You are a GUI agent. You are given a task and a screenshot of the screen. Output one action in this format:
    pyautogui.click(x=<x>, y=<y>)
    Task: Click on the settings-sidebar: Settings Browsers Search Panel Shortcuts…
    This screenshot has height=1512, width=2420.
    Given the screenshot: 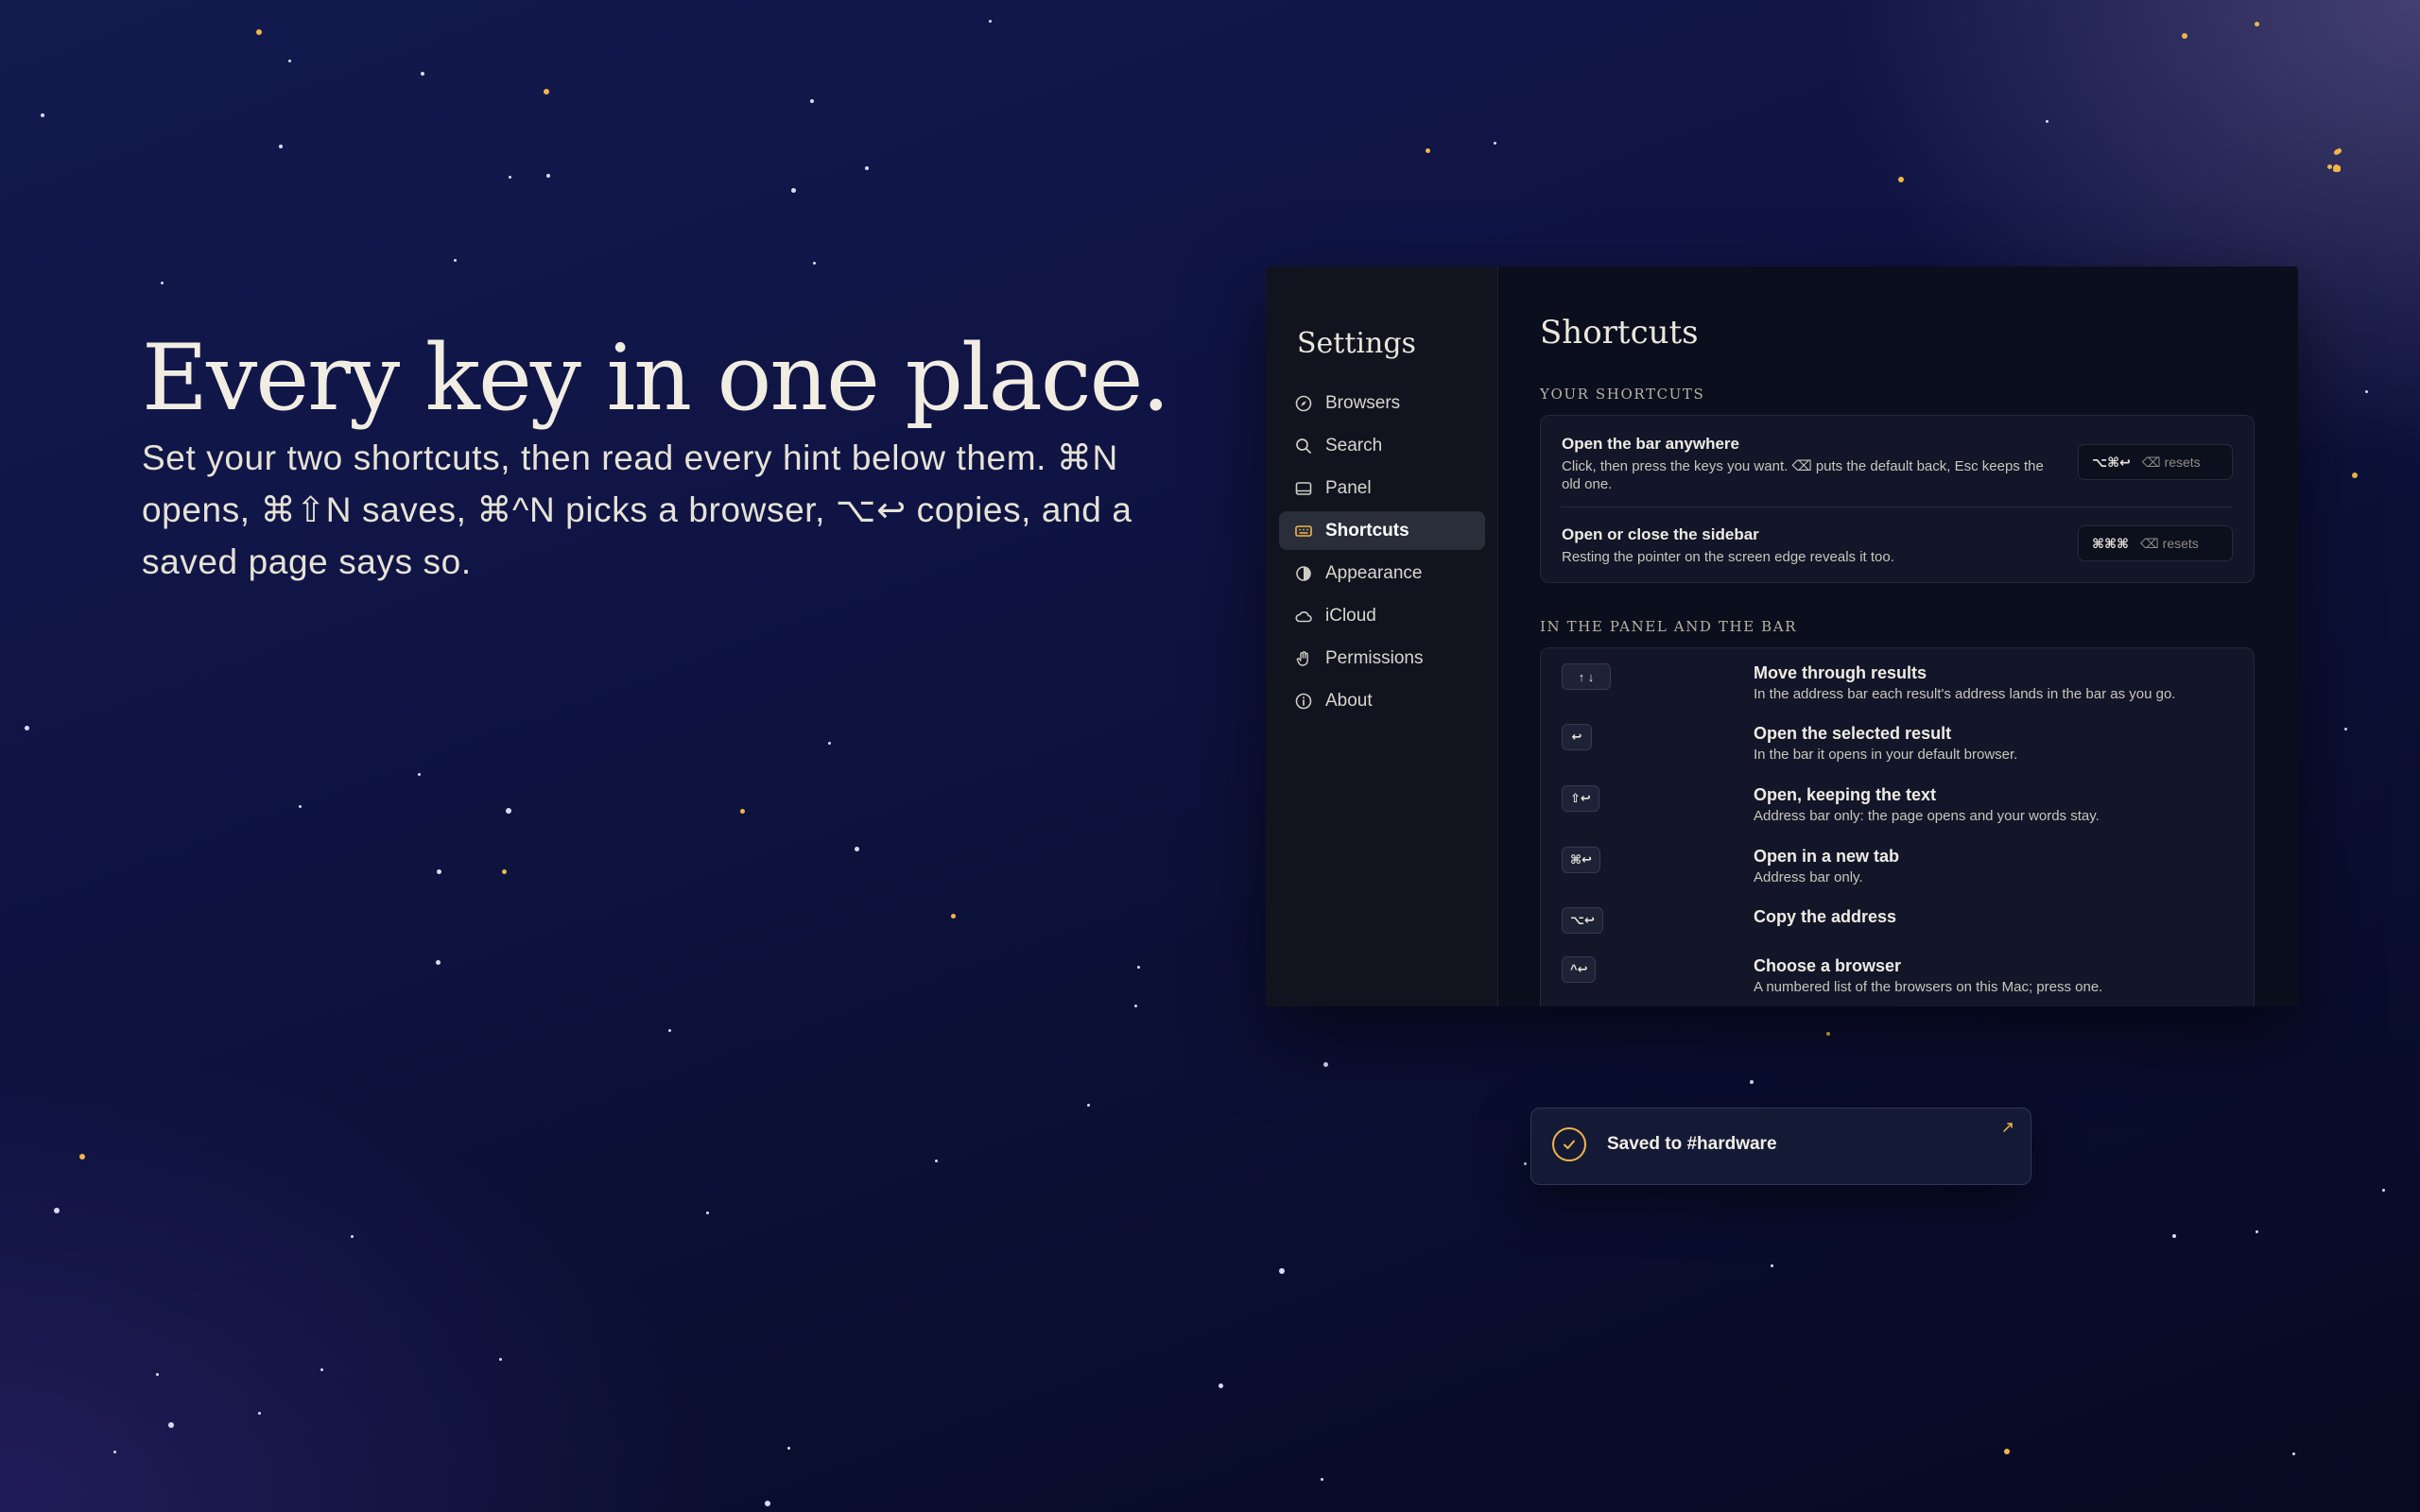 What is the action you would take?
    pyautogui.click(x=1382, y=636)
    